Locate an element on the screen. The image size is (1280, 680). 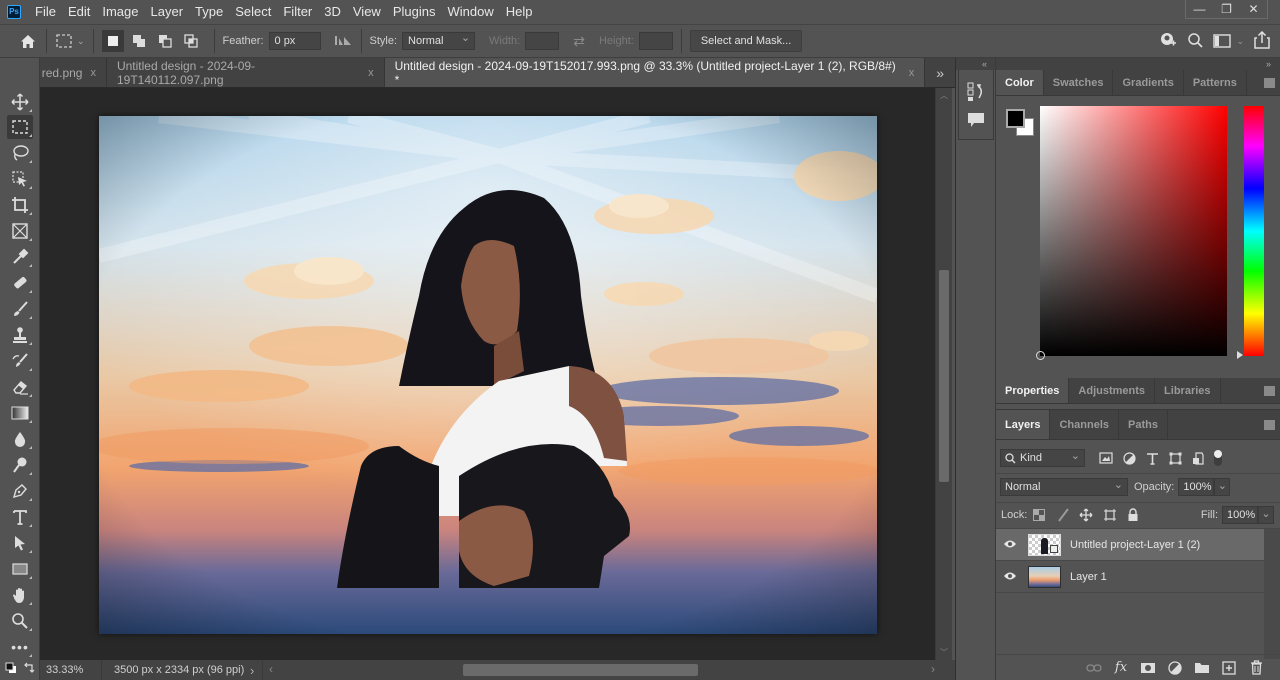
menu-layer: Layer is located at coordinates (167, 12).